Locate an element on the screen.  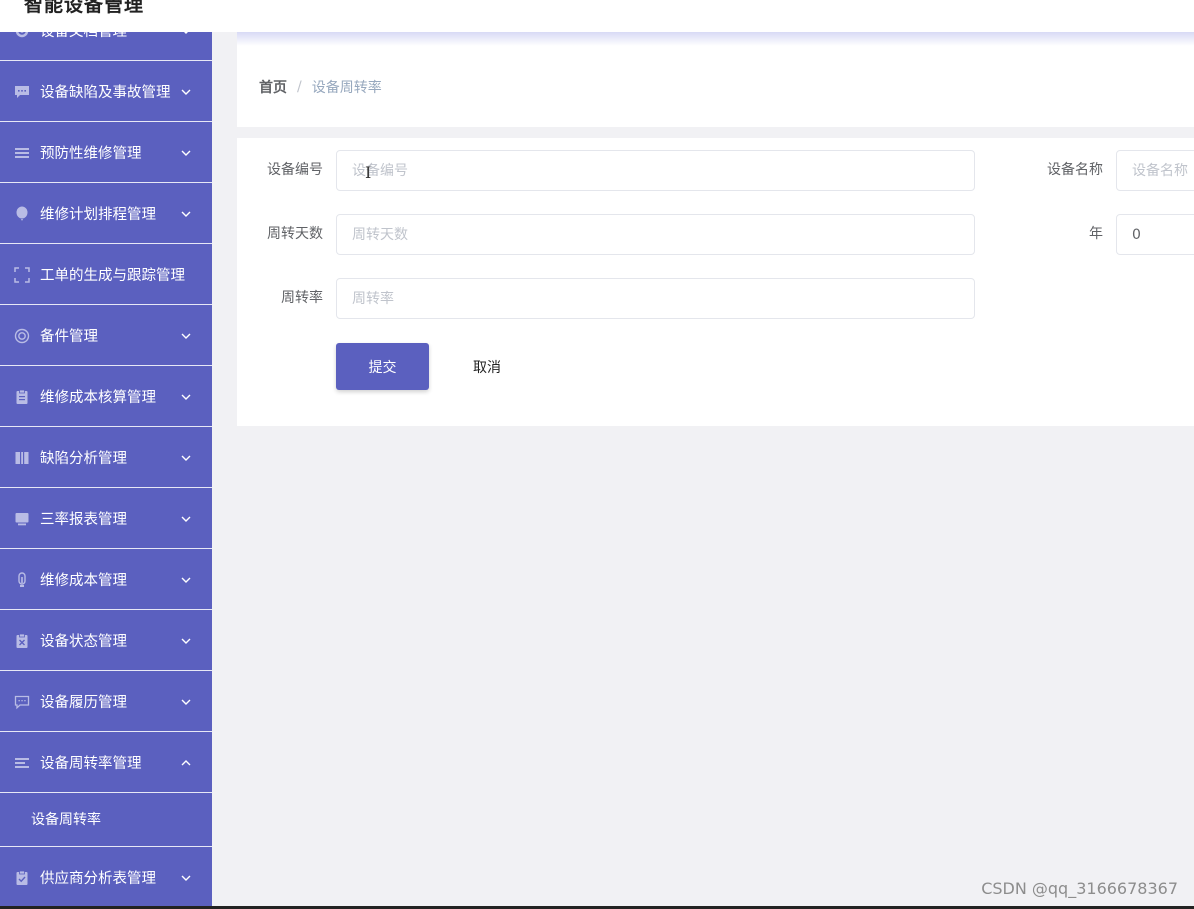
sidebar-item-cost-accounting: 维修成本核算管理 is located at coordinates (106, 397).